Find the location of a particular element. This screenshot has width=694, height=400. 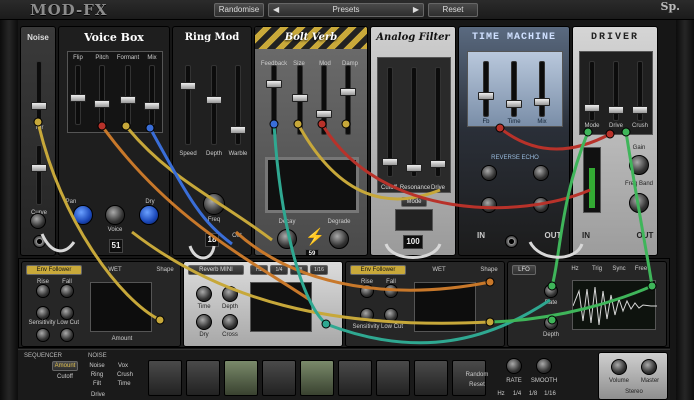

env1-sense-knob is located at coordinates (67, 335).